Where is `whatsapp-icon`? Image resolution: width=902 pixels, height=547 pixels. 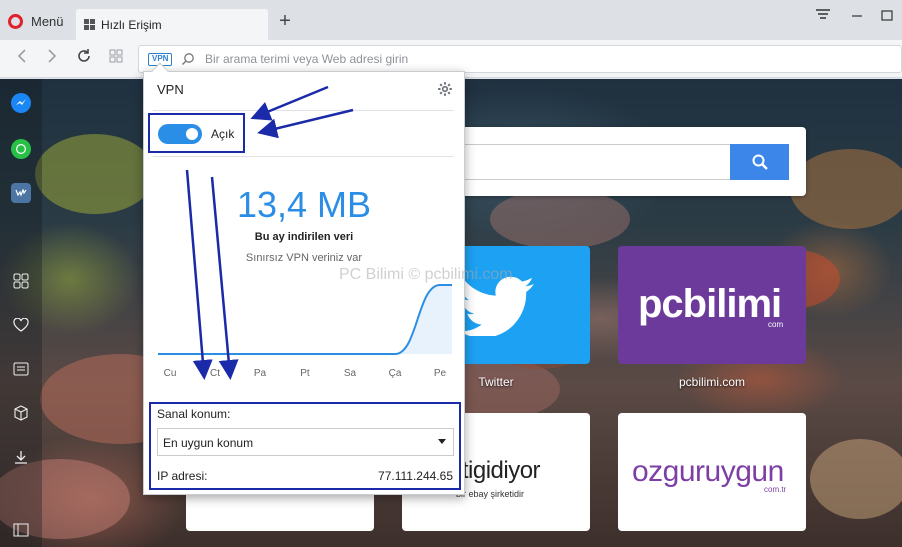 whatsapp-icon is located at coordinates (21, 149).